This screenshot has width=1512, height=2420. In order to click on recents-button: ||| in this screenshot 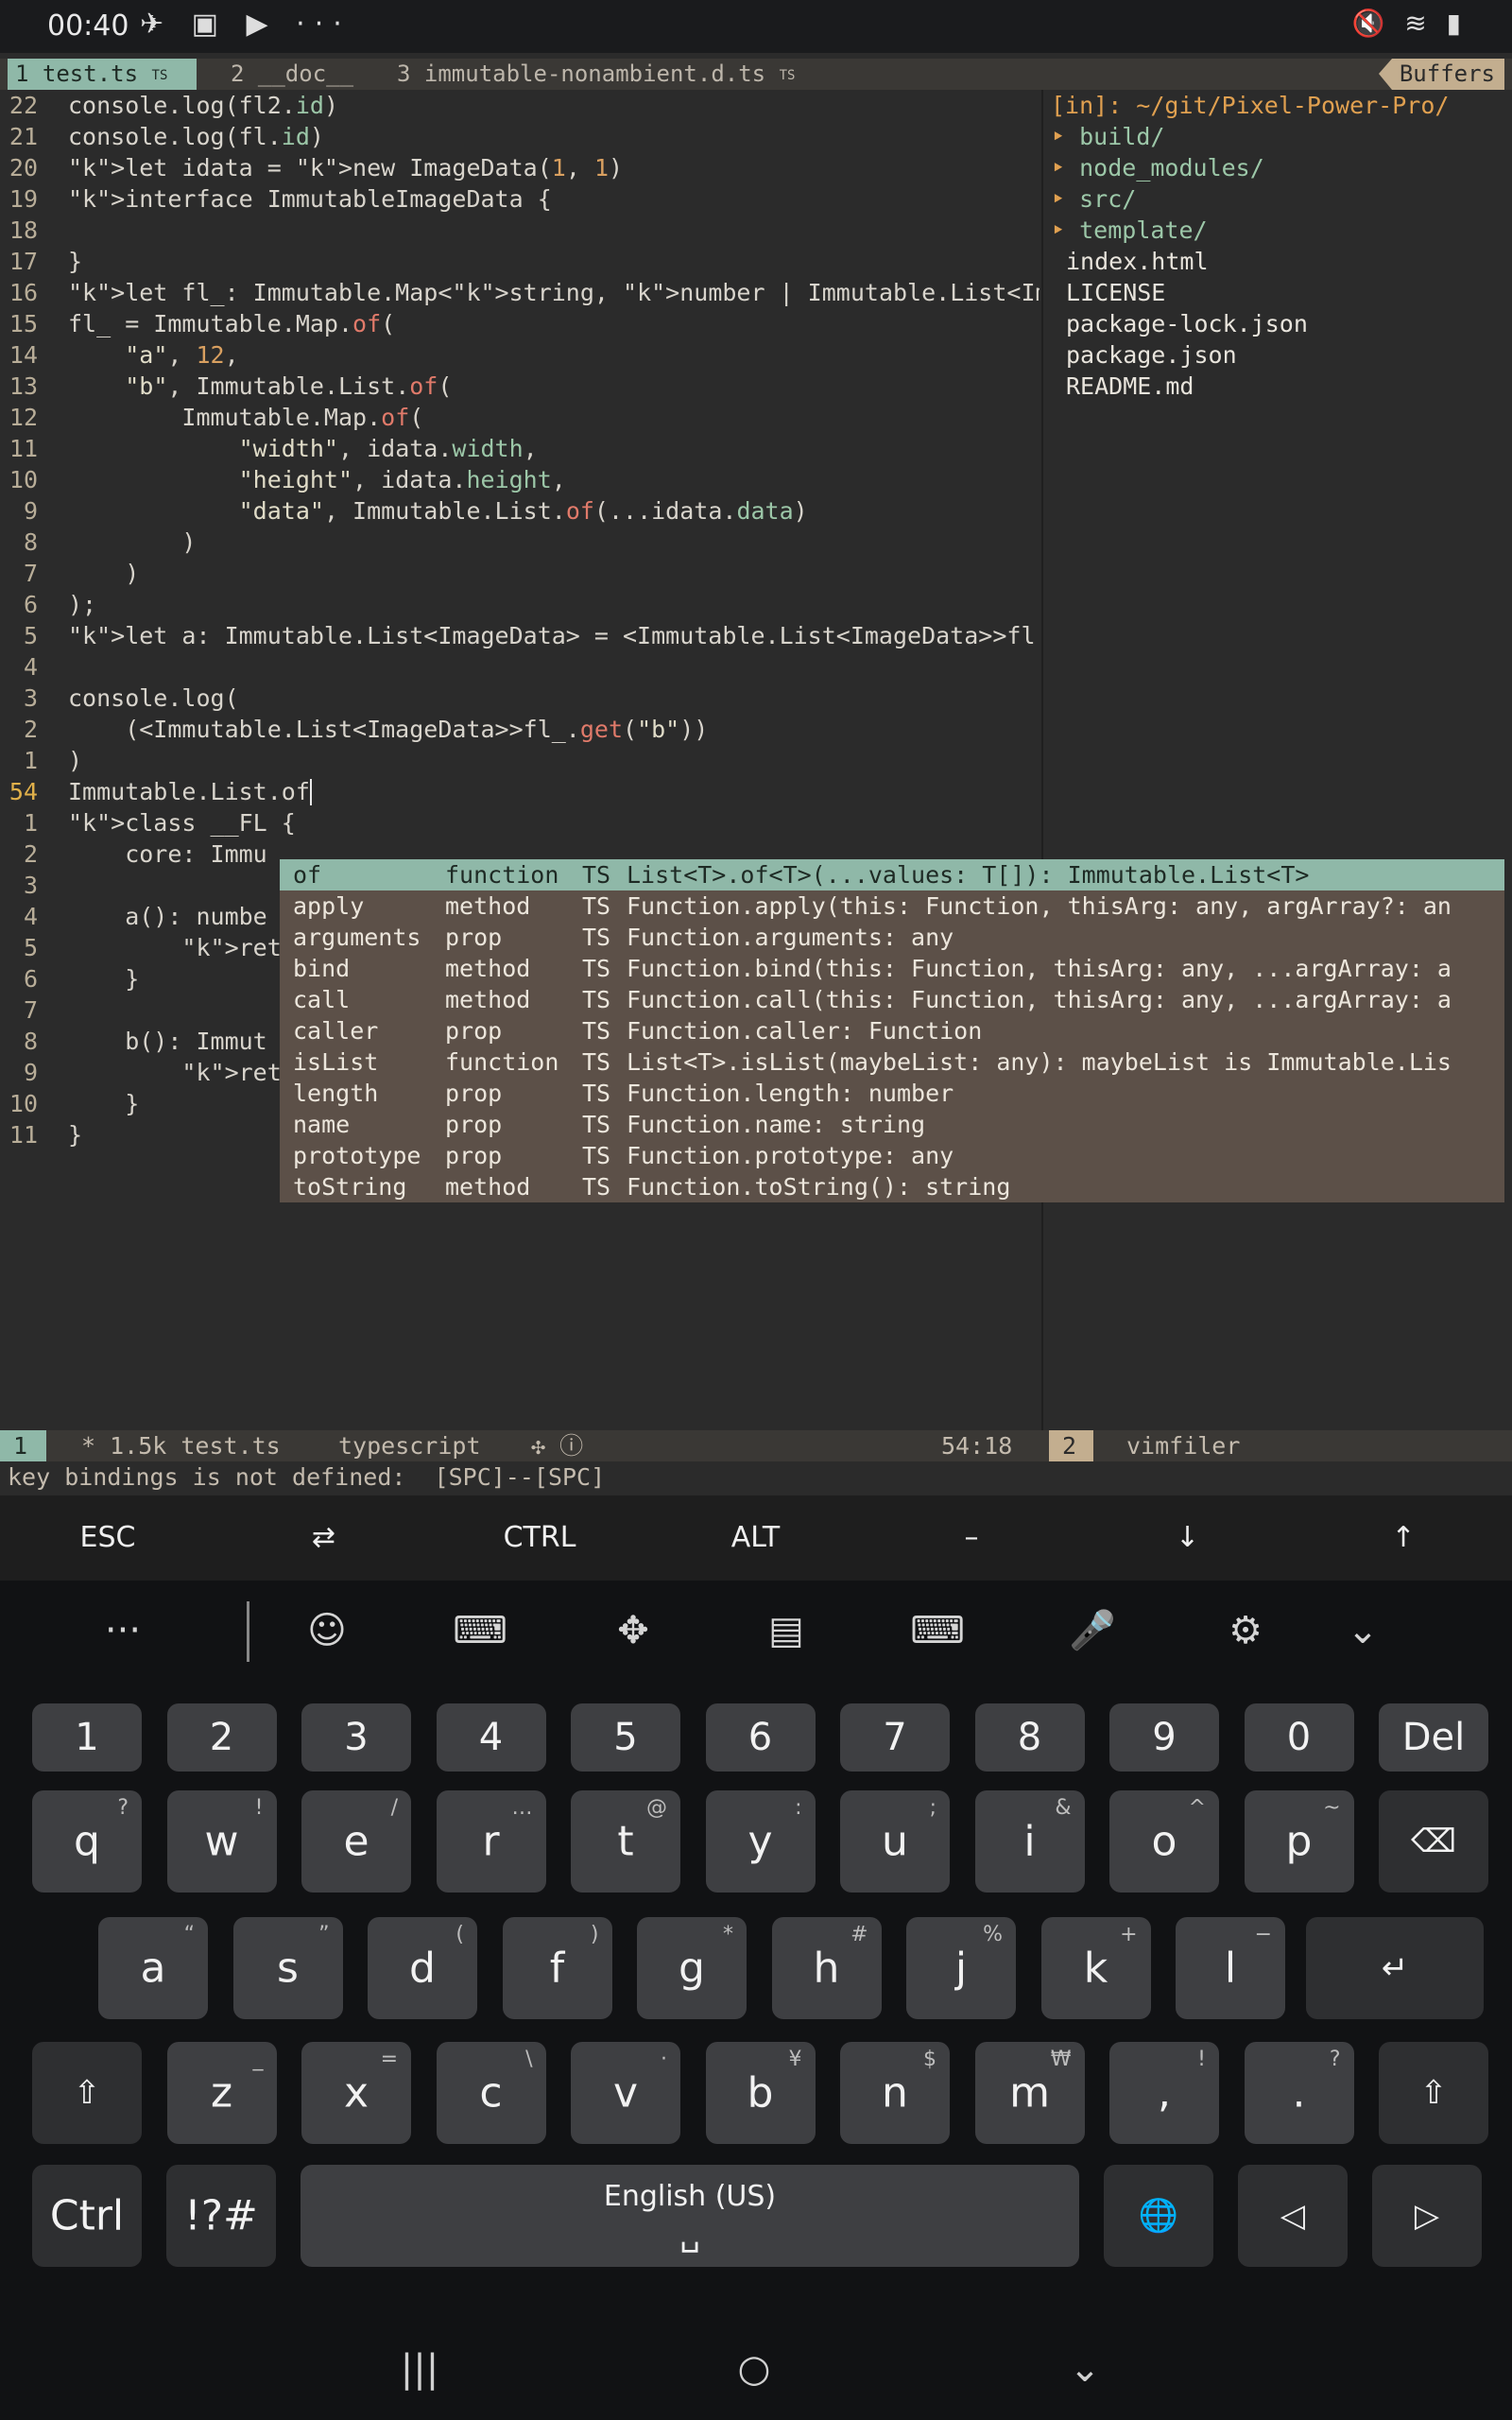, I will do `click(419, 2369)`.